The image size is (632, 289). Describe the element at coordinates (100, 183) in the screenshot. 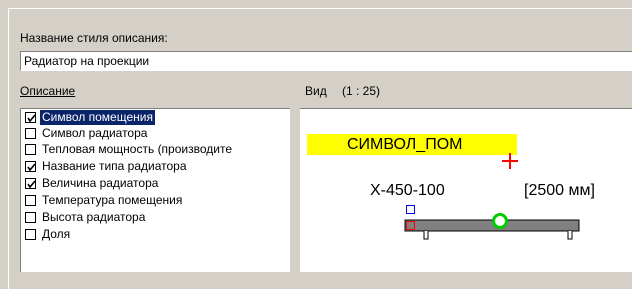

I see `list-item-label: Величина радиатора` at that location.